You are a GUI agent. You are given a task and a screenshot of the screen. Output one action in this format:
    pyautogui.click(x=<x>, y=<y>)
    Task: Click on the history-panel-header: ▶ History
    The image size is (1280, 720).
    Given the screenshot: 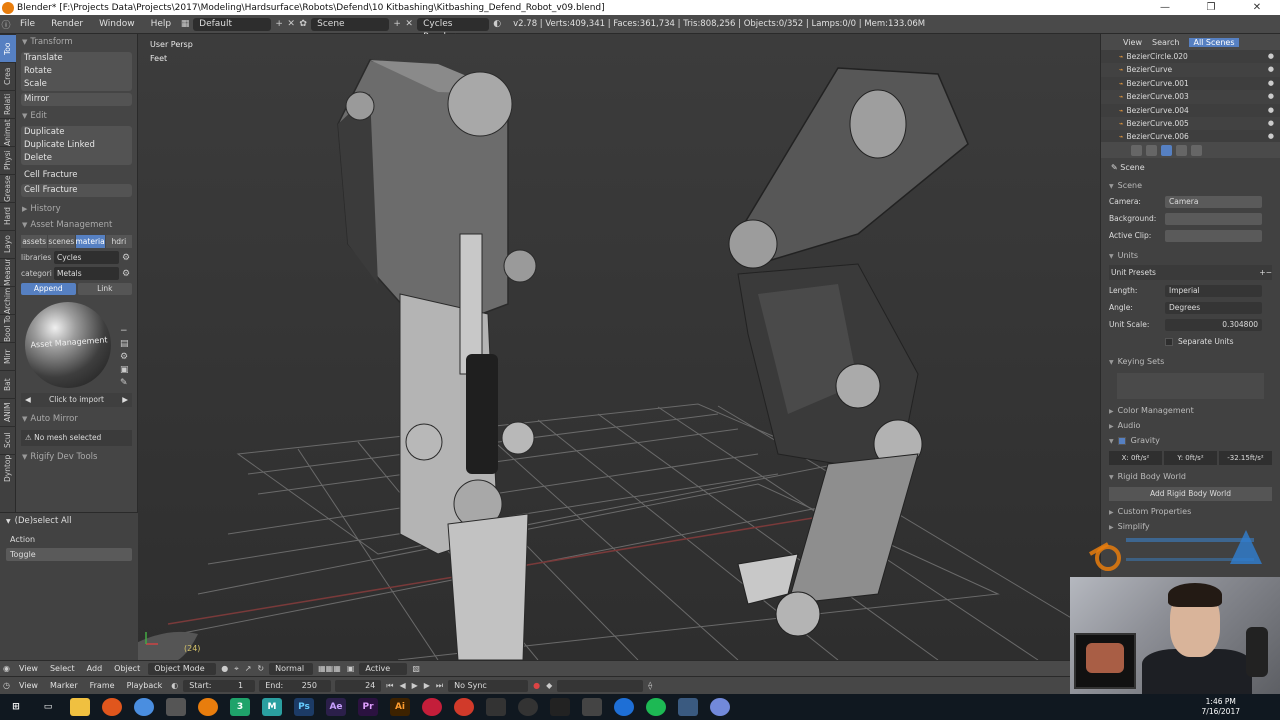 What is the action you would take?
    pyautogui.click(x=76, y=209)
    